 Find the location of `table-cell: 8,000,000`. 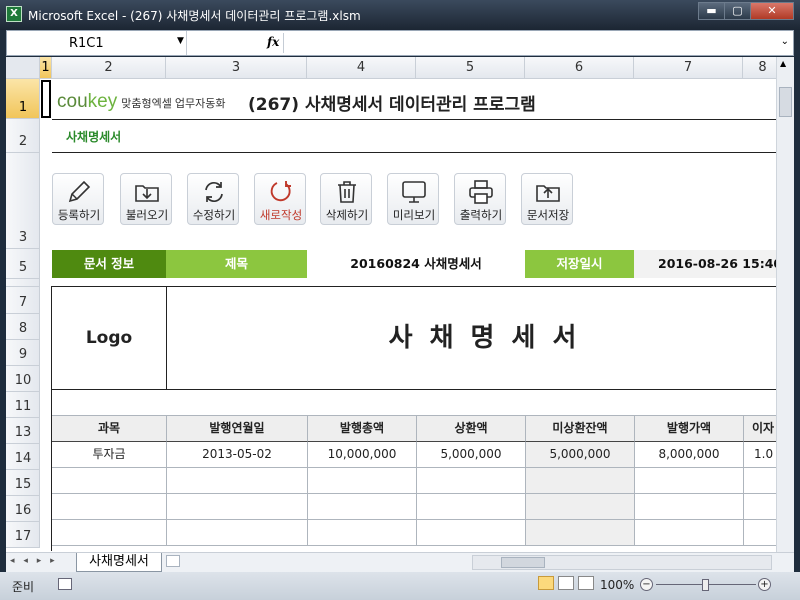

table-cell: 8,000,000 is located at coordinates (689, 455).